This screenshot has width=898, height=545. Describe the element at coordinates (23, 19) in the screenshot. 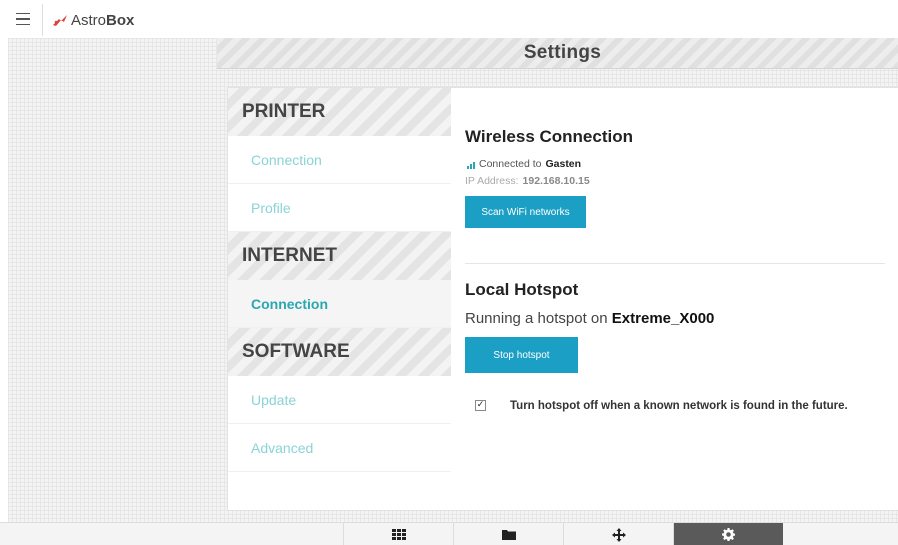

I see `hamburger-menu-icon` at that location.